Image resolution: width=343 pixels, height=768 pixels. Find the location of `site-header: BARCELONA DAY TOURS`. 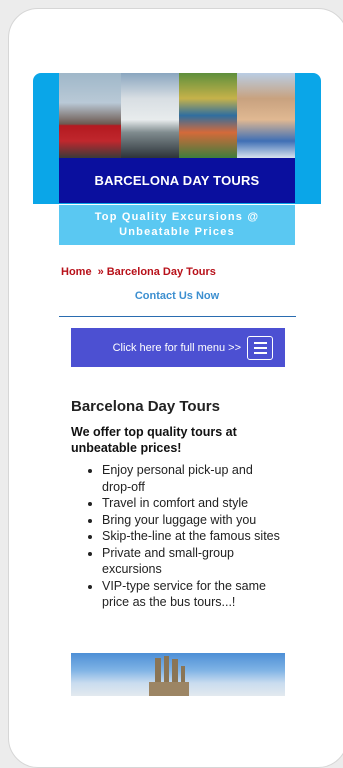

site-header: BARCELONA DAY TOURS is located at coordinates (177, 138).